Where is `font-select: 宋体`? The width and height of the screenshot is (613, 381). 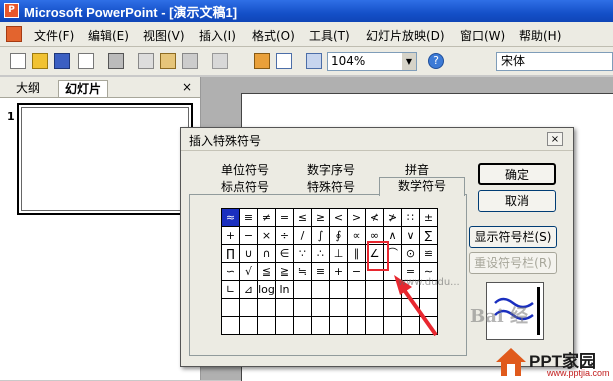
font-select: 宋体 is located at coordinates (554, 61).